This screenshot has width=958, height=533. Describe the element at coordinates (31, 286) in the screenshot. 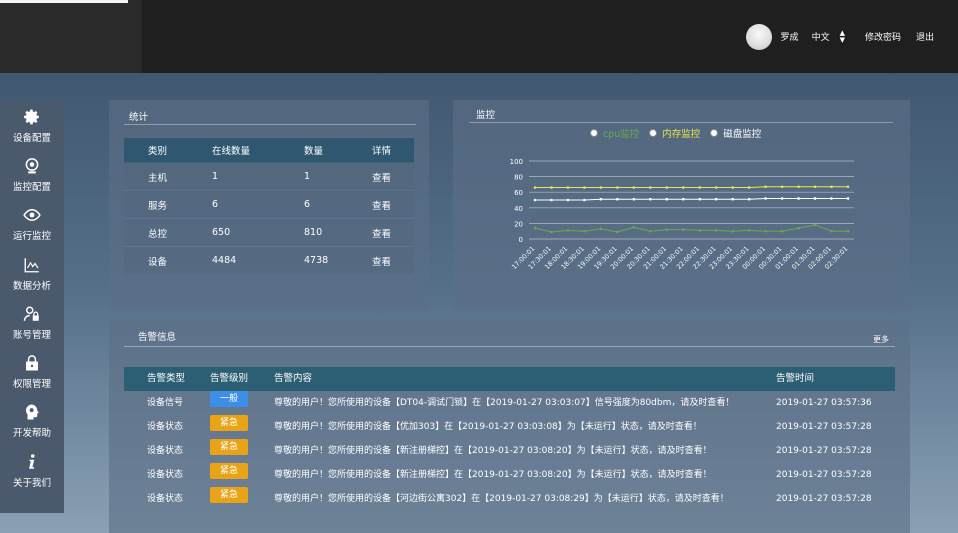

I see `sidebar-item-label: 数据分析` at that location.